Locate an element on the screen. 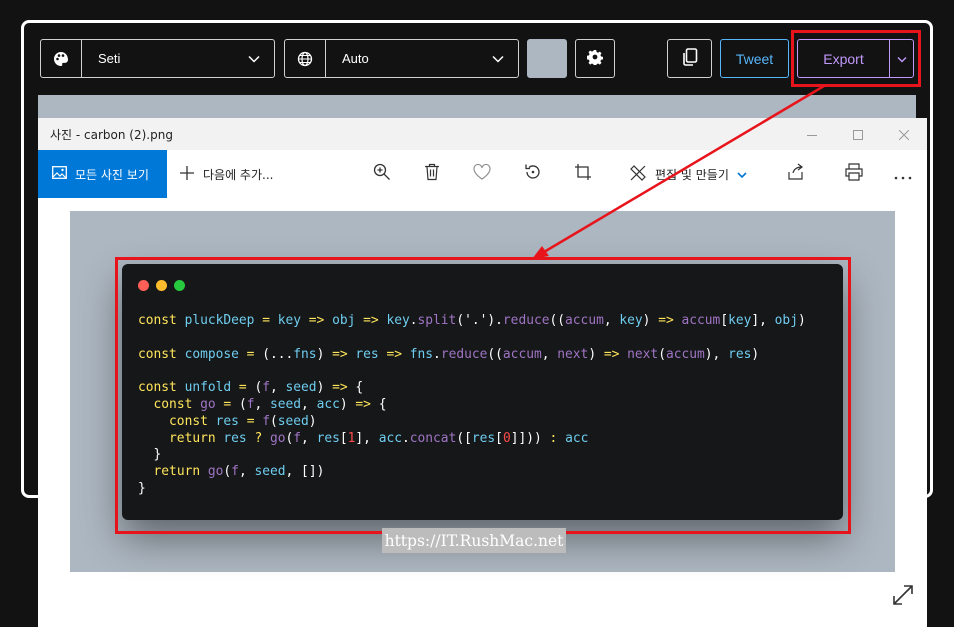 This screenshot has width=954, height=627. window-title: 사진 - carbon (2).png is located at coordinates (111, 134).